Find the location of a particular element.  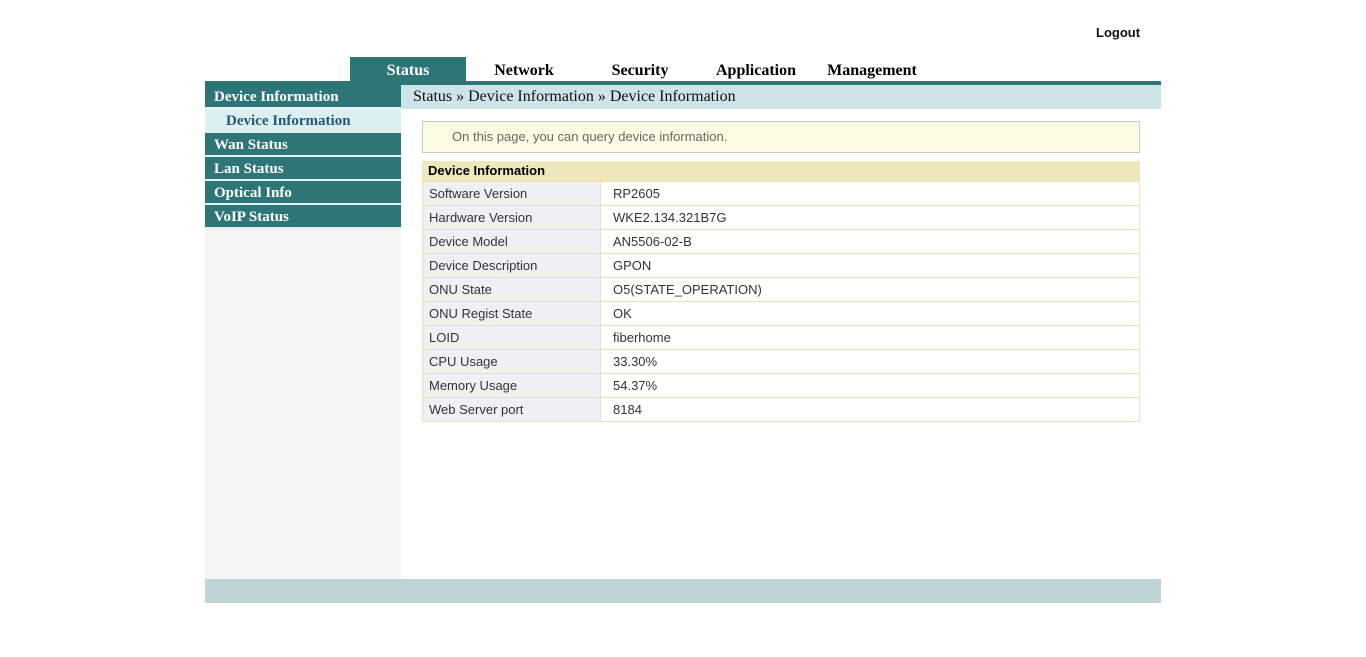

row-label: Web Server port is located at coordinates (511, 409).